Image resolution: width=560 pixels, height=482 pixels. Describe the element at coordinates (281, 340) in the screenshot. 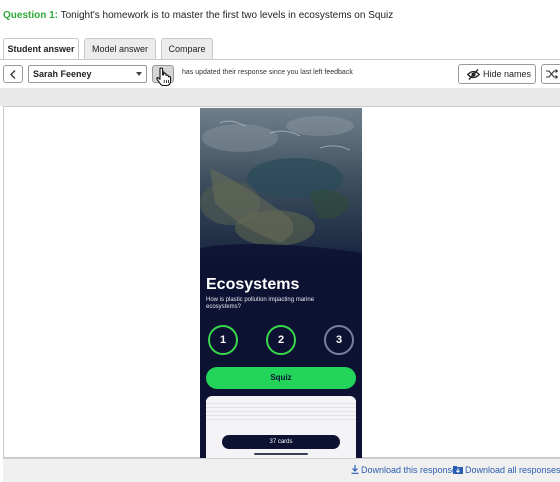

I see `level-2-badge: 2` at that location.